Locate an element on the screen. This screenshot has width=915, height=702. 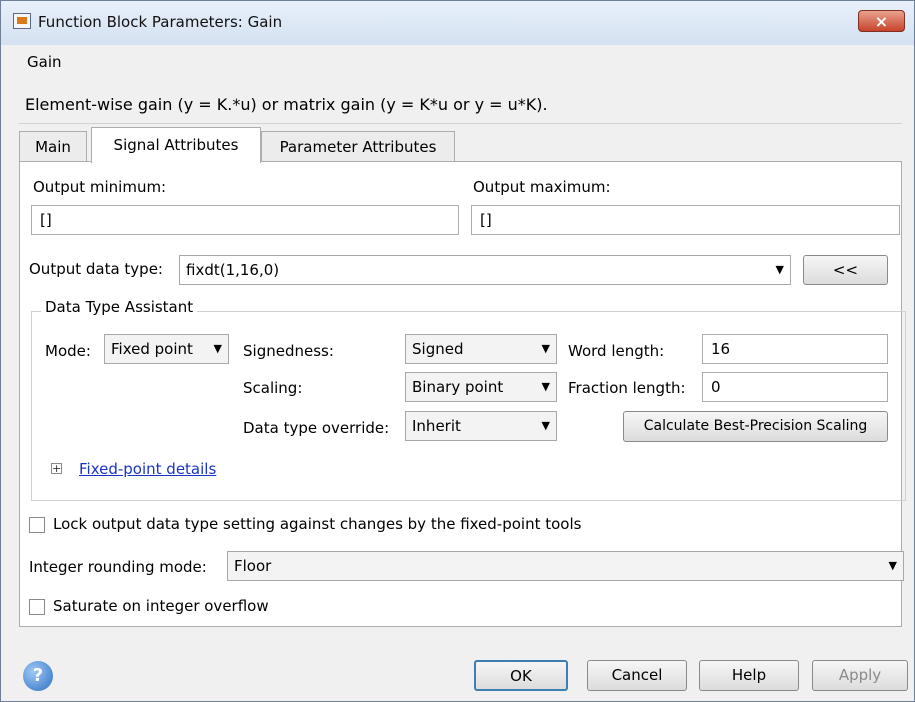
lock-data-type-checkbox is located at coordinates (37, 525).